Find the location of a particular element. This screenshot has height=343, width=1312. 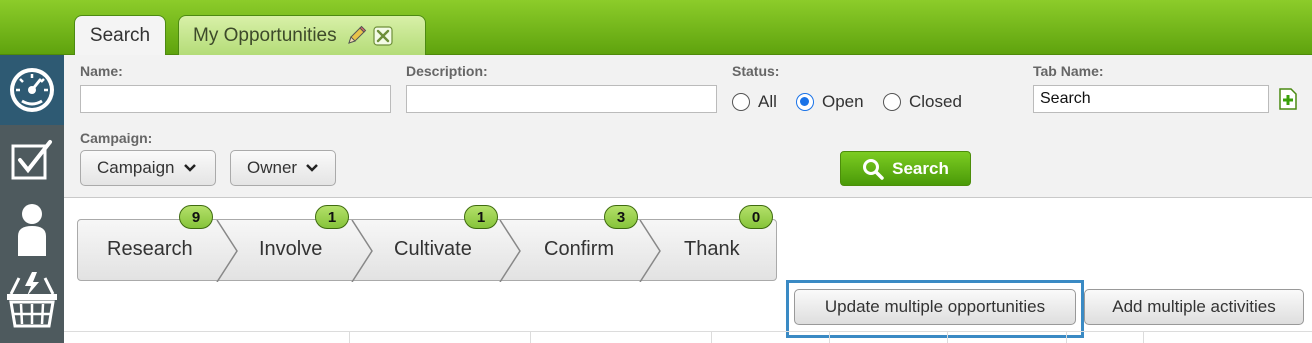

description-label: Description: is located at coordinates (447, 71).